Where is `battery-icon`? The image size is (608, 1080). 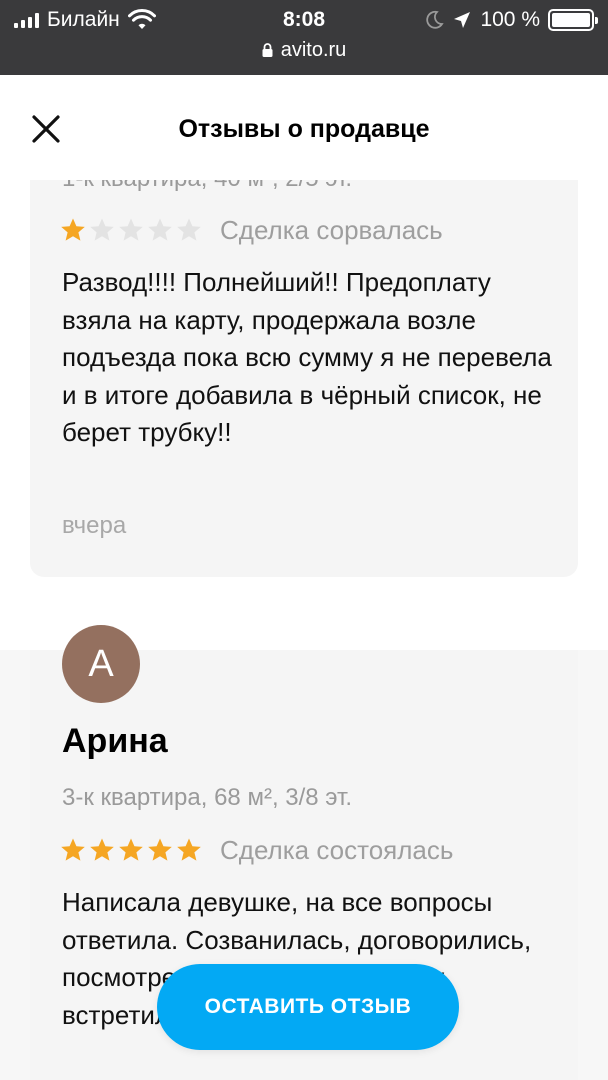
battery-icon is located at coordinates (573, 20).